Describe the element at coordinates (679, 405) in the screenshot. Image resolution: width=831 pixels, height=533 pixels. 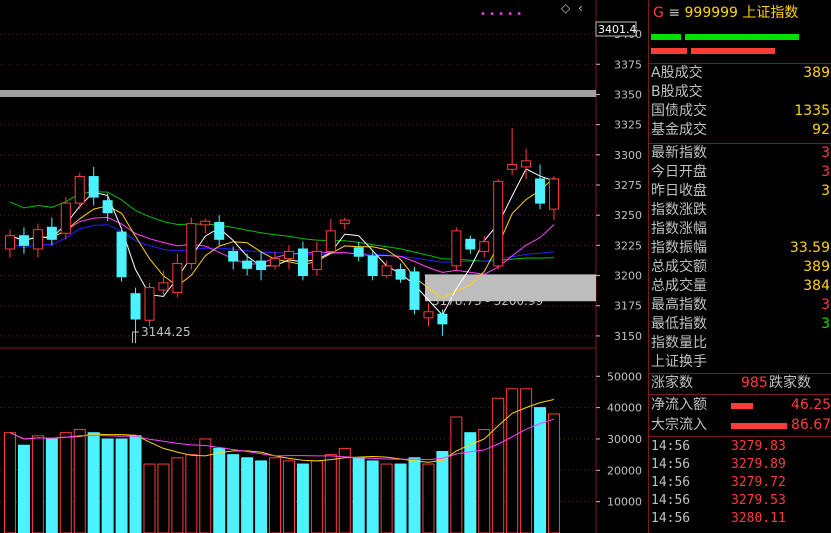
I see `flow-label: 净流入额` at that location.